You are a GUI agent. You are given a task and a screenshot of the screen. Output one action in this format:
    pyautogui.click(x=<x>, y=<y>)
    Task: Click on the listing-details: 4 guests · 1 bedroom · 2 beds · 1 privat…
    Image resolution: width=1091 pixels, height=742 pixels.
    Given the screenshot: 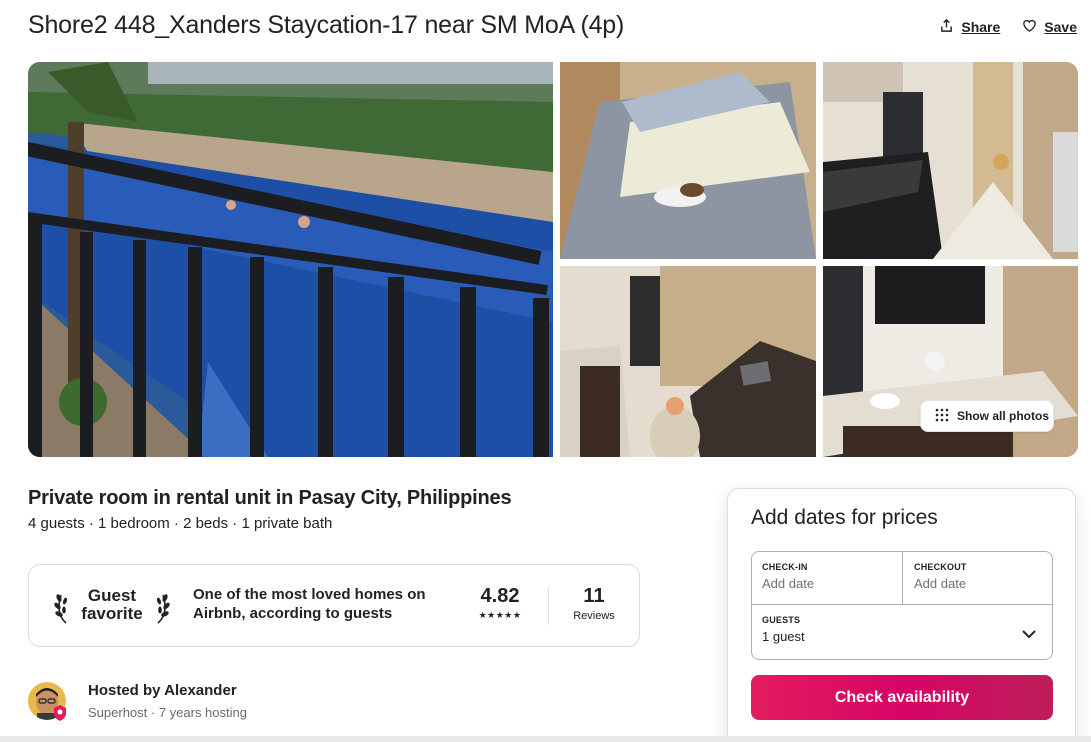 What is the action you would take?
    pyautogui.click(x=180, y=523)
    